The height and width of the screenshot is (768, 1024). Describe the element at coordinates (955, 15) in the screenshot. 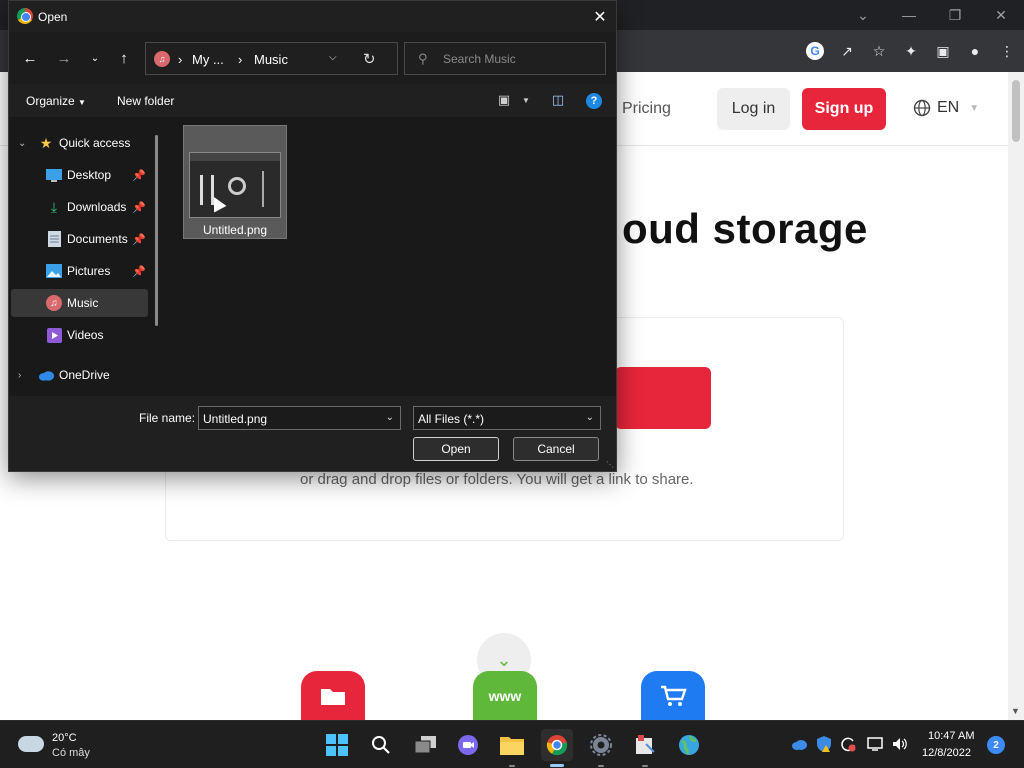

I see `restore-icon: ❐` at that location.